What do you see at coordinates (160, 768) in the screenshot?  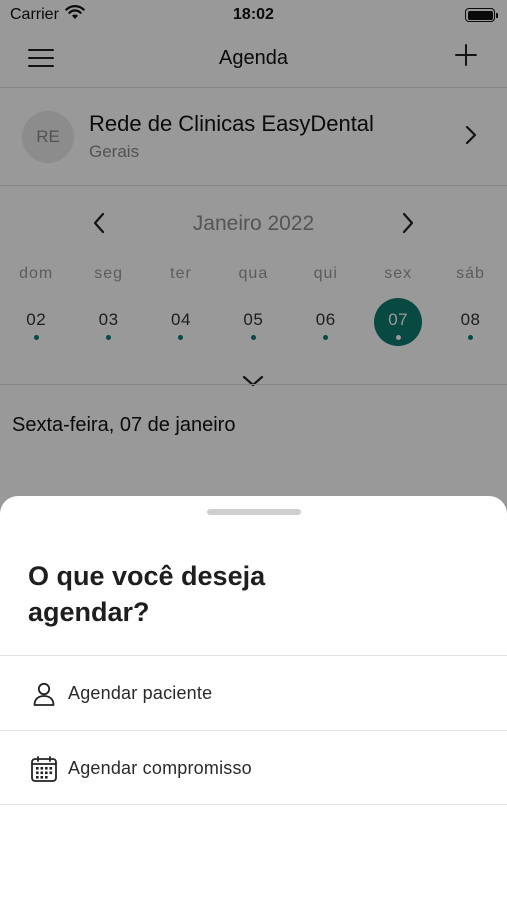 I see `option-label: Agendar compromisso` at bounding box center [160, 768].